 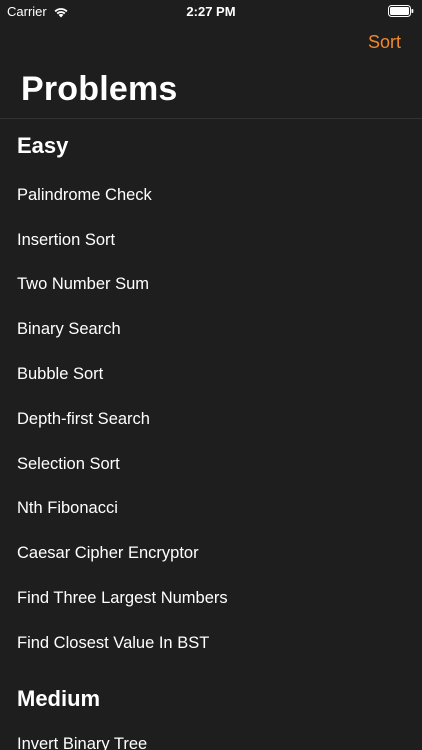 What do you see at coordinates (211, 598) in the screenshot?
I see `list-item: Find Three Largest Numbers` at bounding box center [211, 598].